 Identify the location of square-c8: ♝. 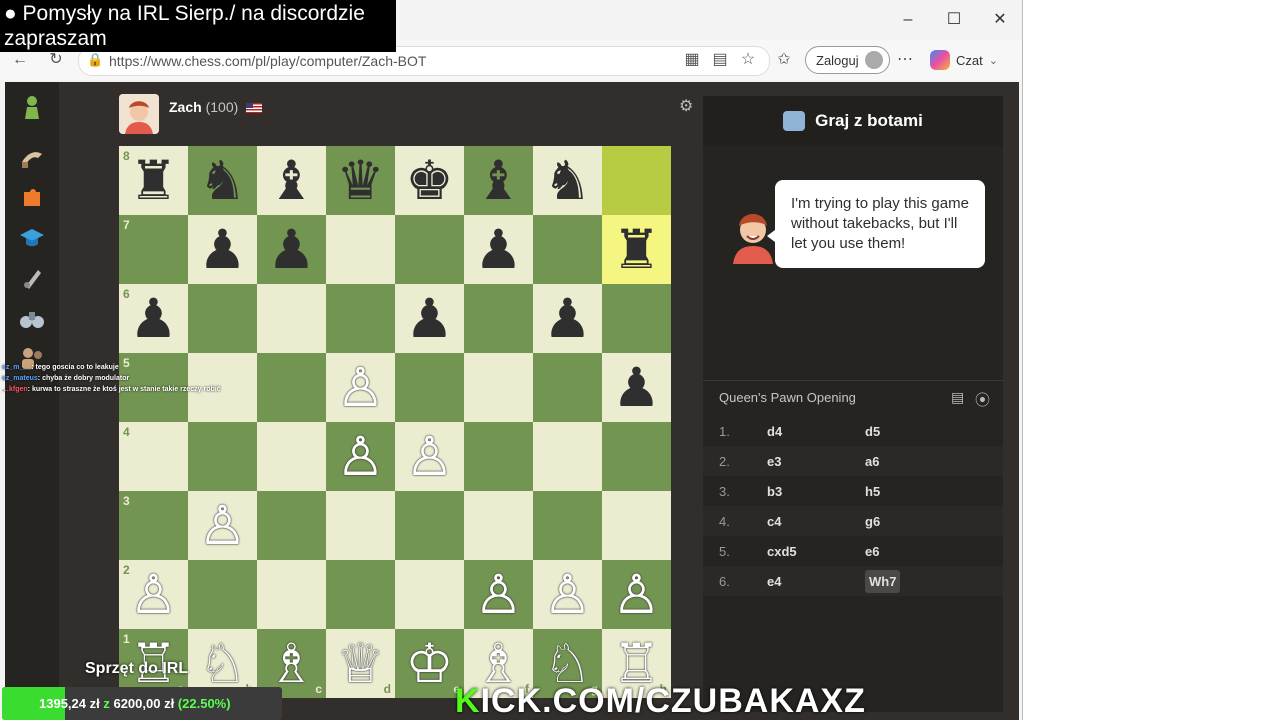
(291, 180).